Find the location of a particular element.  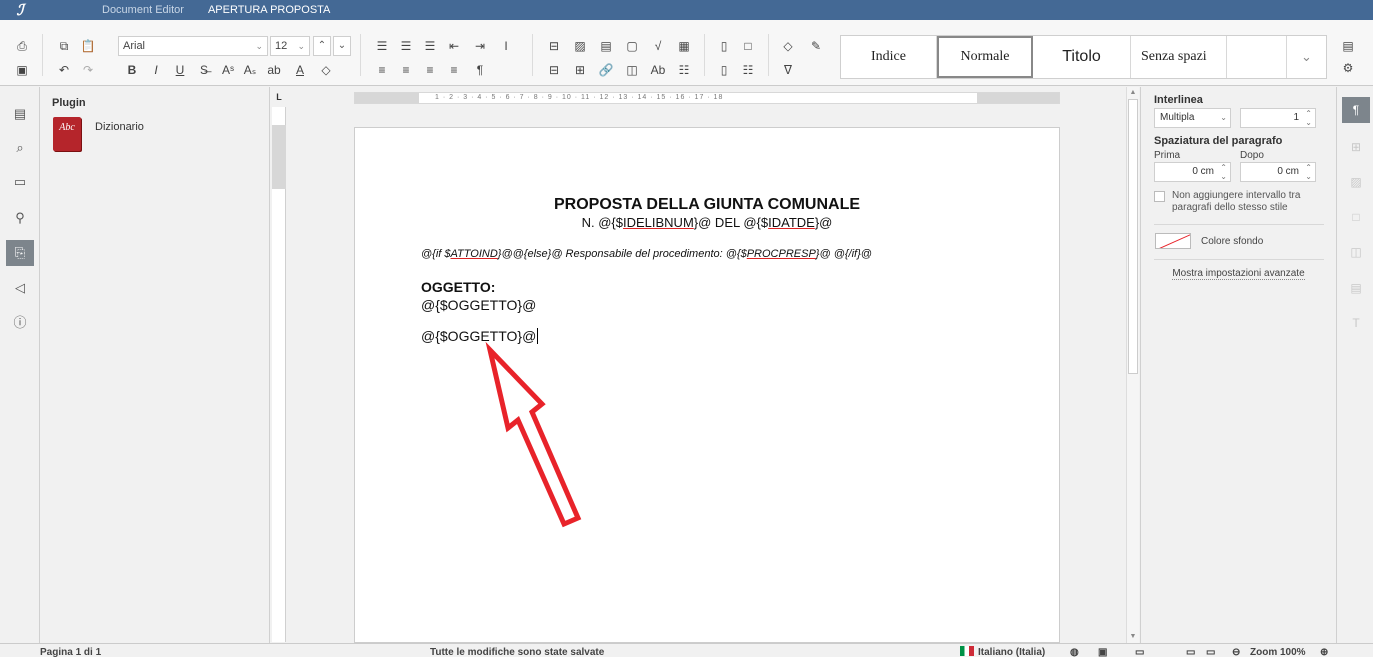

bold-icon: B is located at coordinates (132, 70).